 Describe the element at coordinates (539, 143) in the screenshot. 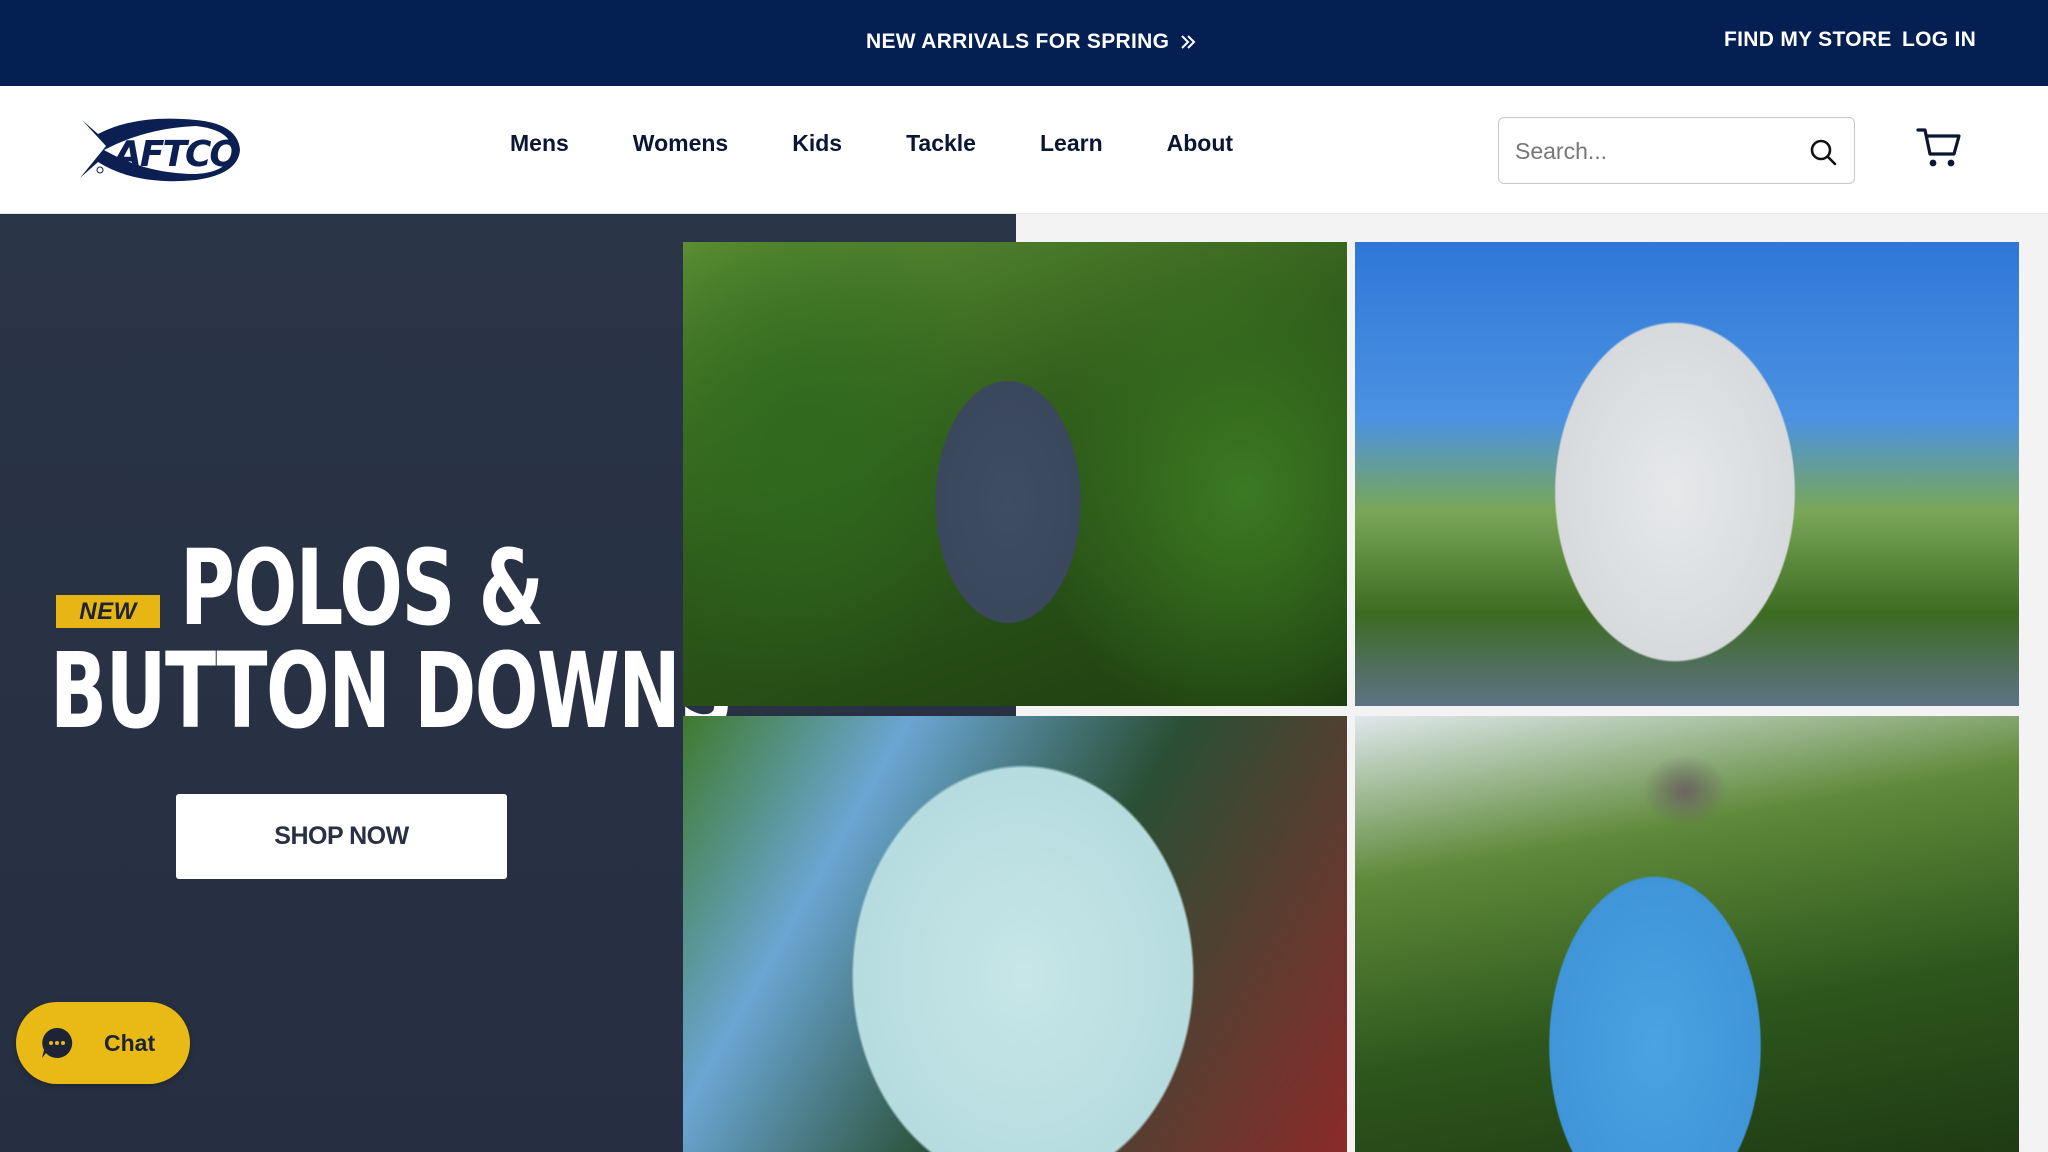

I see `nav-item-mens: Mens` at that location.